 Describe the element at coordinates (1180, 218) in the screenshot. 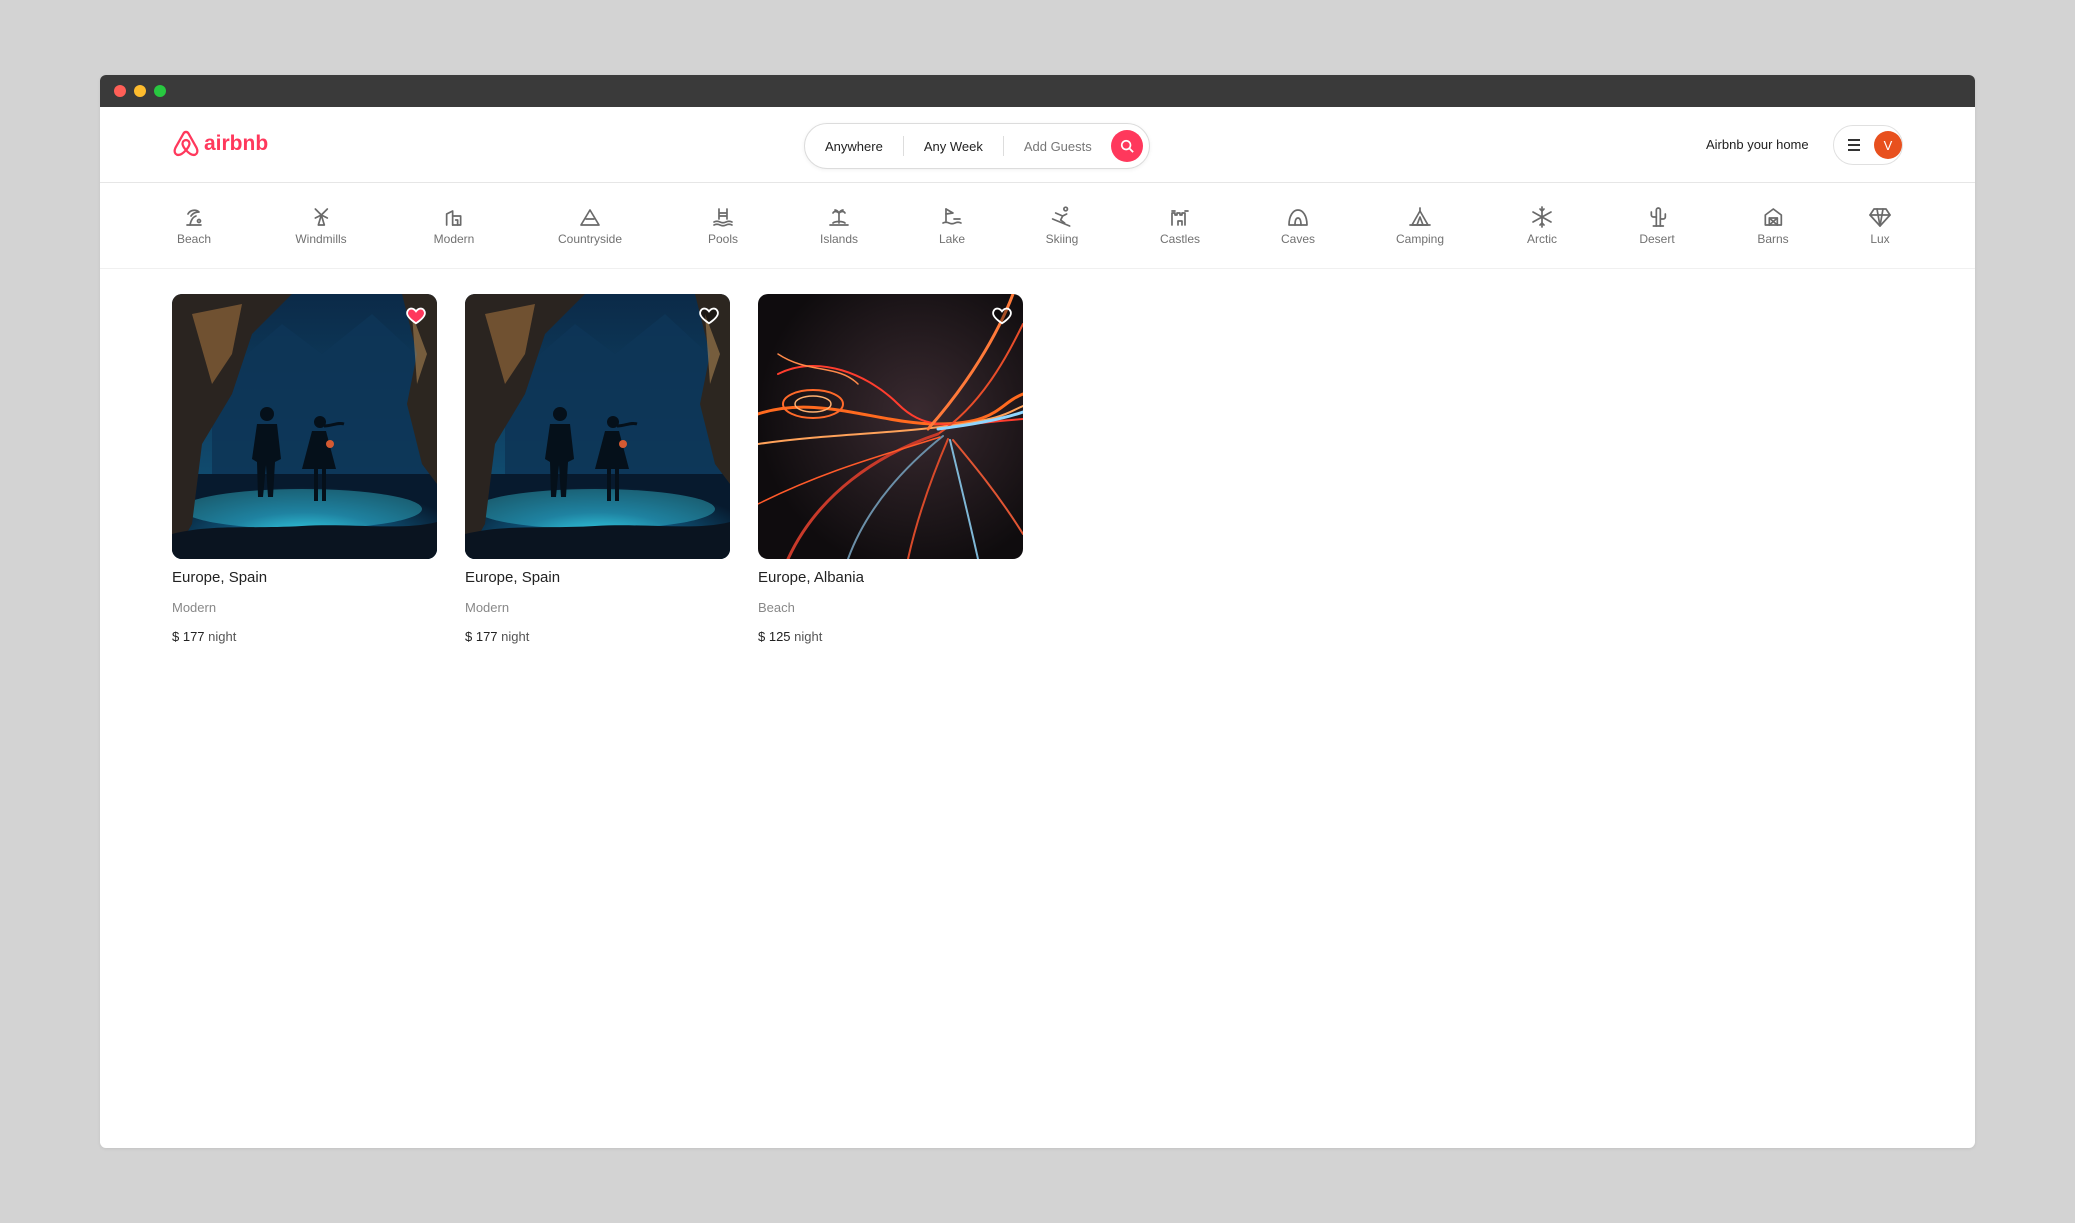

I see `castle-icon` at that location.